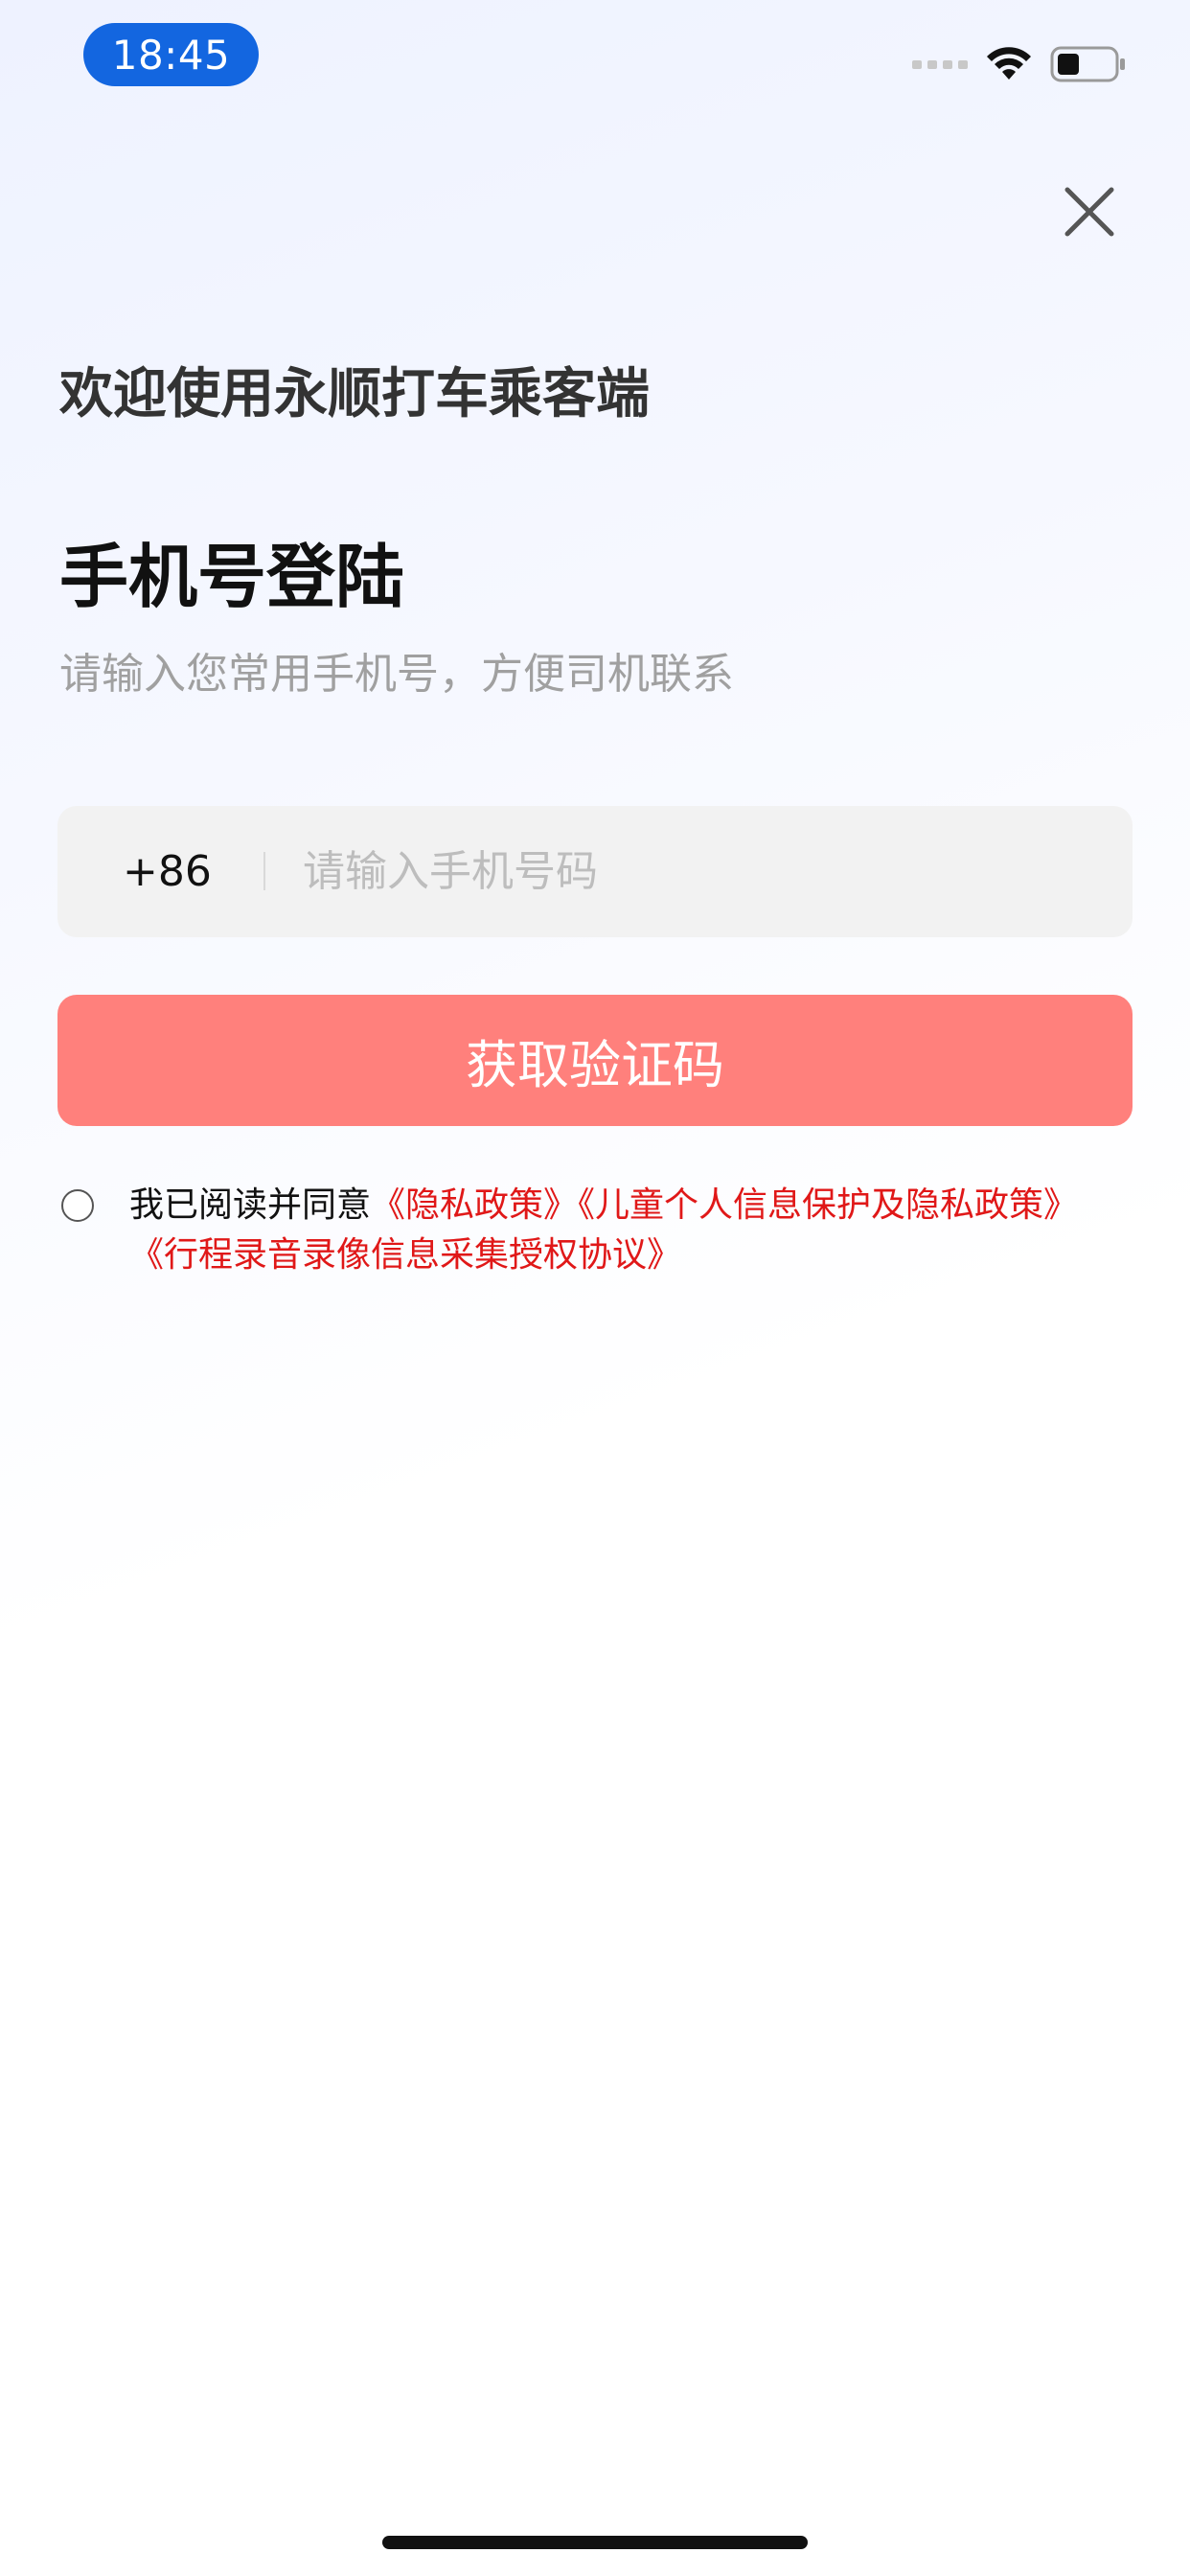  What do you see at coordinates (355, 394) in the screenshot?
I see `welcome-text: 欢迎使用永顺打车乘客端` at bounding box center [355, 394].